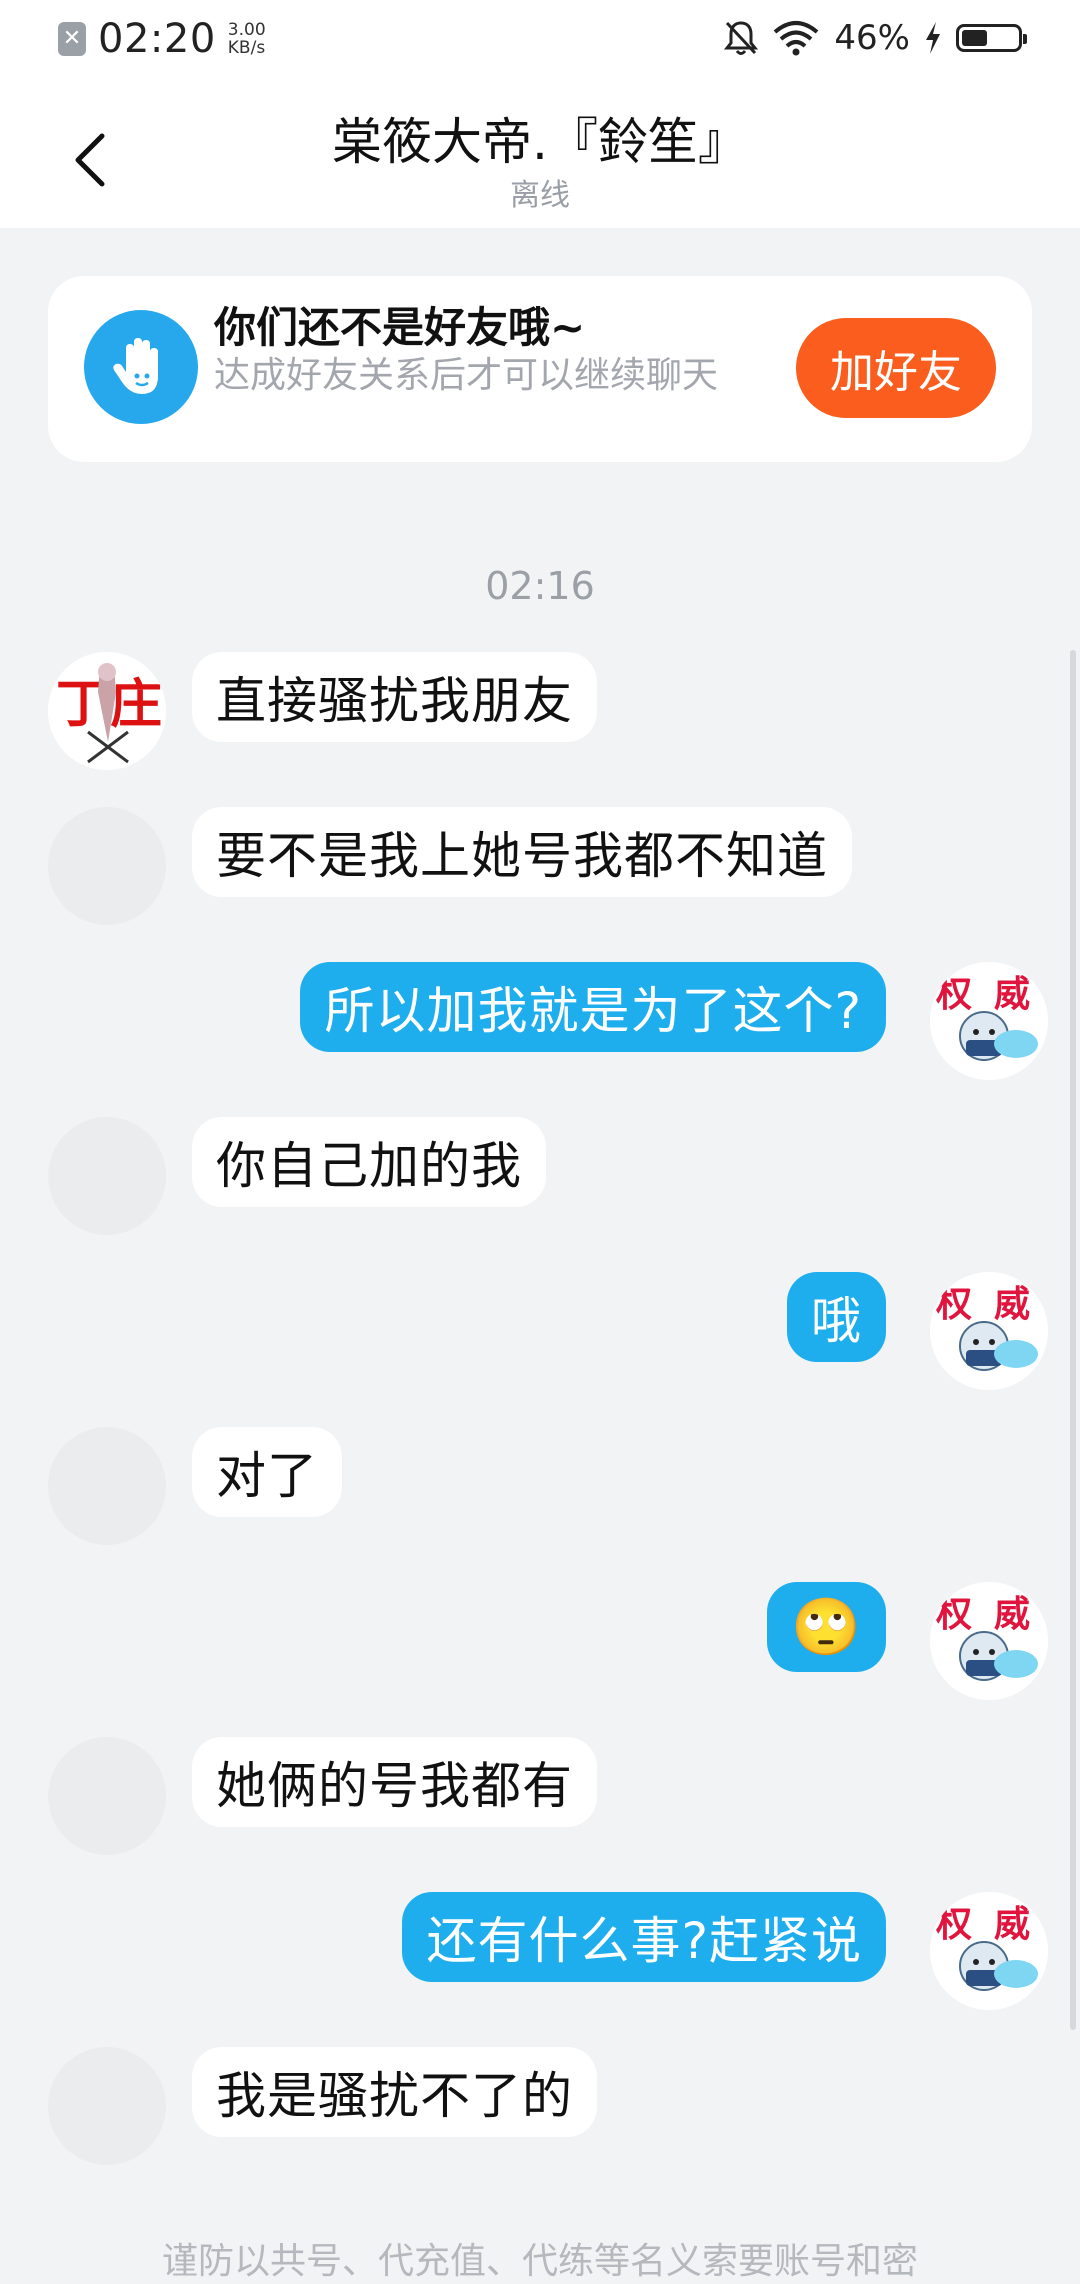 The width and height of the screenshot is (1080, 2284). Describe the element at coordinates (246, 30) in the screenshot. I see `network-speed-value: 3.00` at that location.